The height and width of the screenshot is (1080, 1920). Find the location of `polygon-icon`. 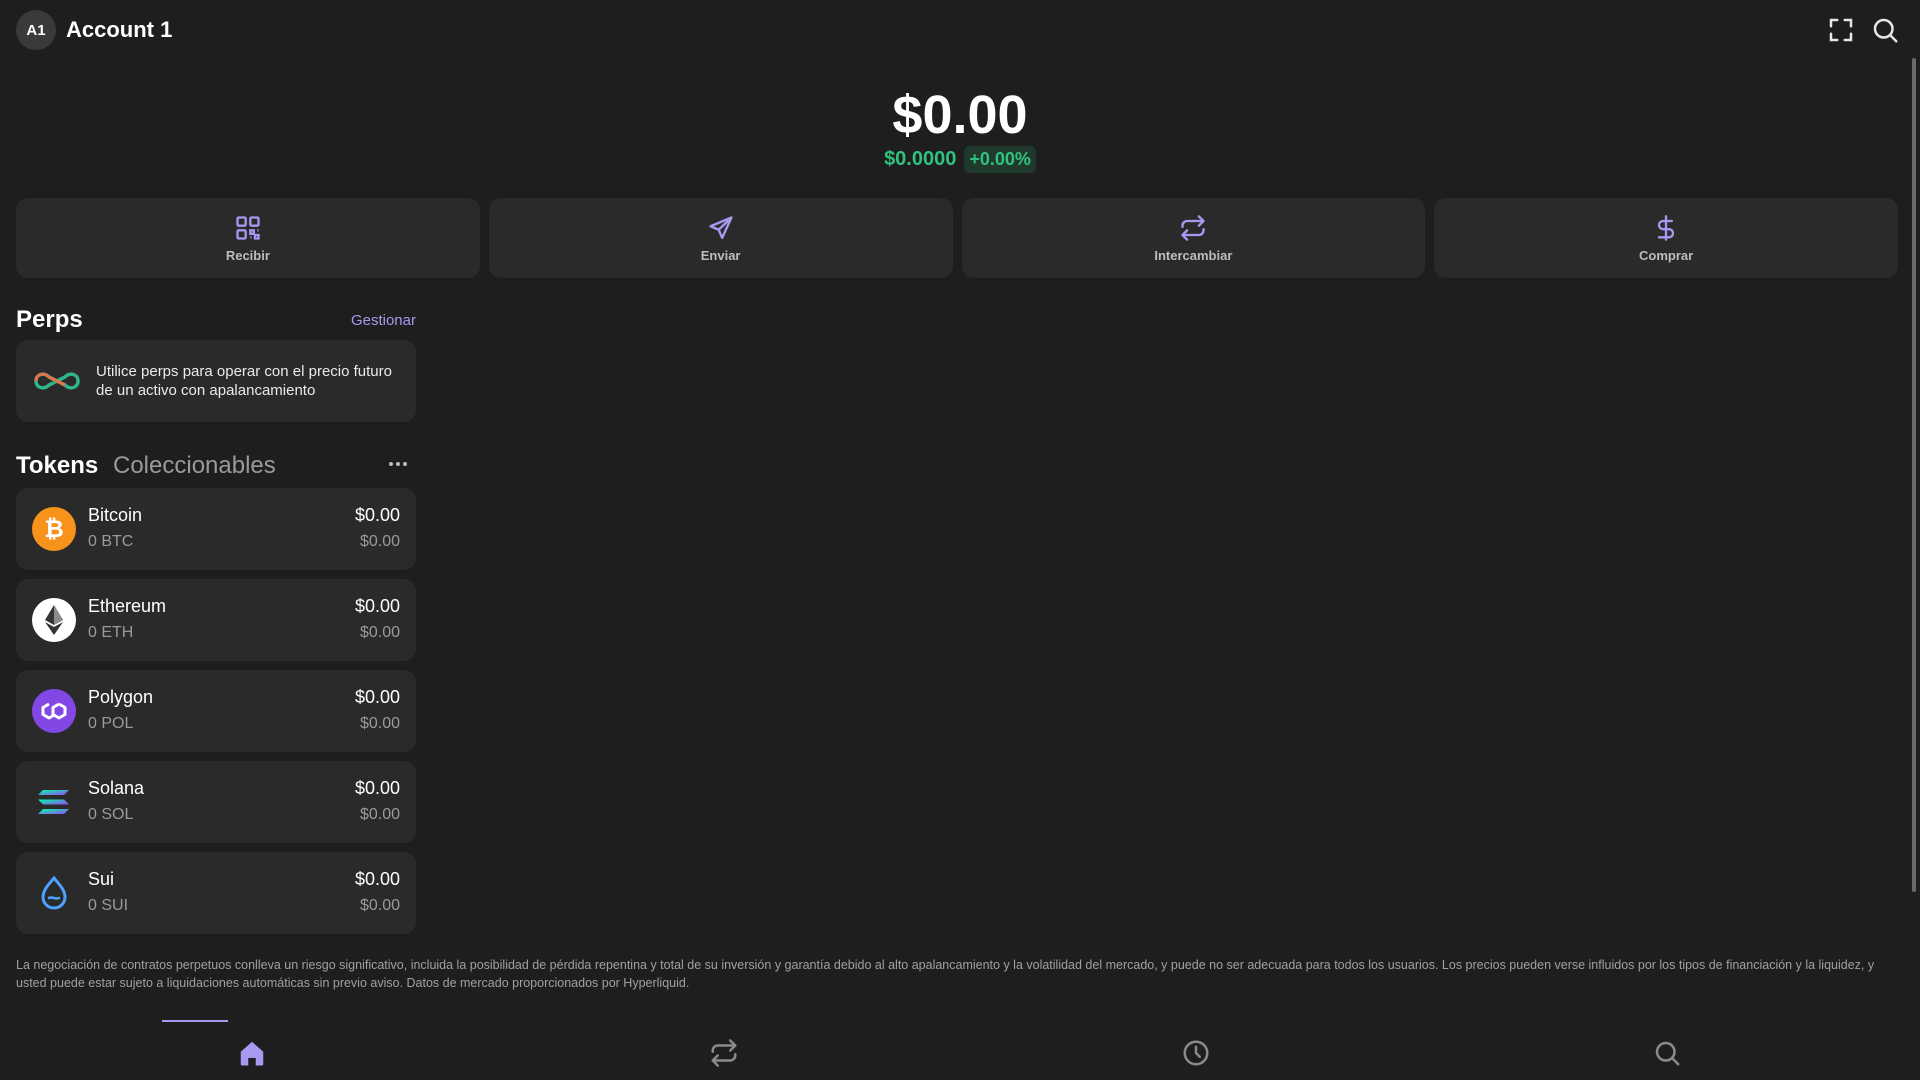

polygon-icon is located at coordinates (54, 711).